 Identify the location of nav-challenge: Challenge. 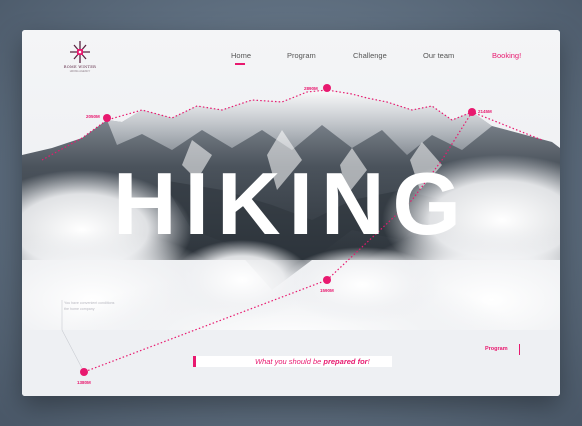
(370, 55).